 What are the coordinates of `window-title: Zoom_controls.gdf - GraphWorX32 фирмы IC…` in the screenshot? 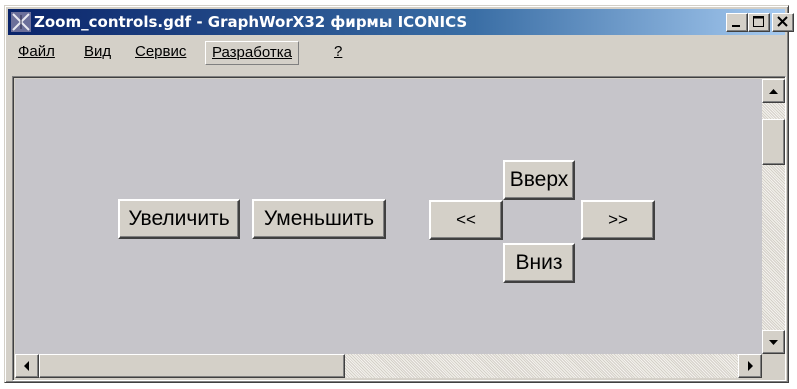 It's located at (251, 22).